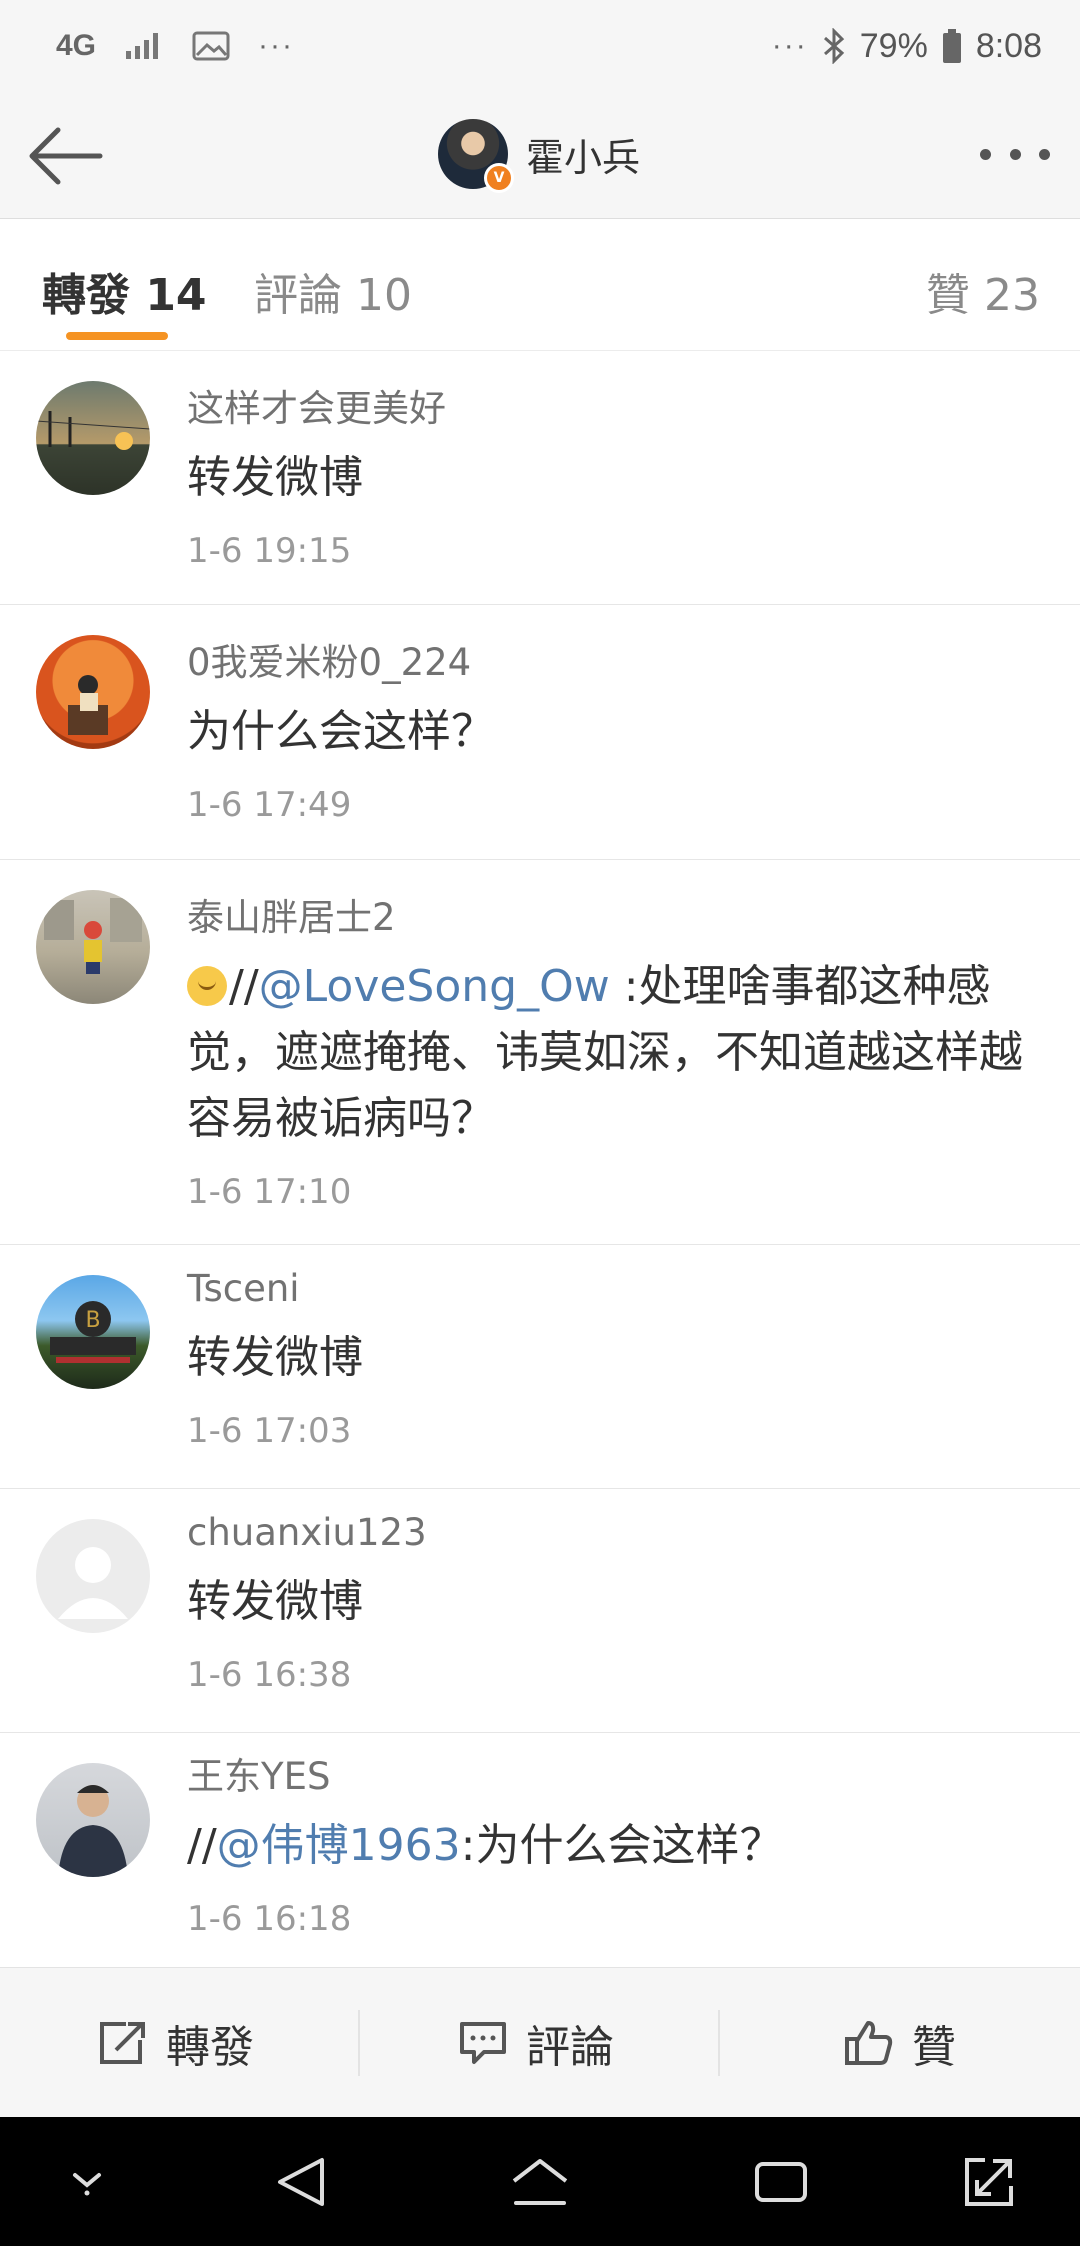 The image size is (1080, 2246). I want to click on child-photo-icon, so click(93, 936).